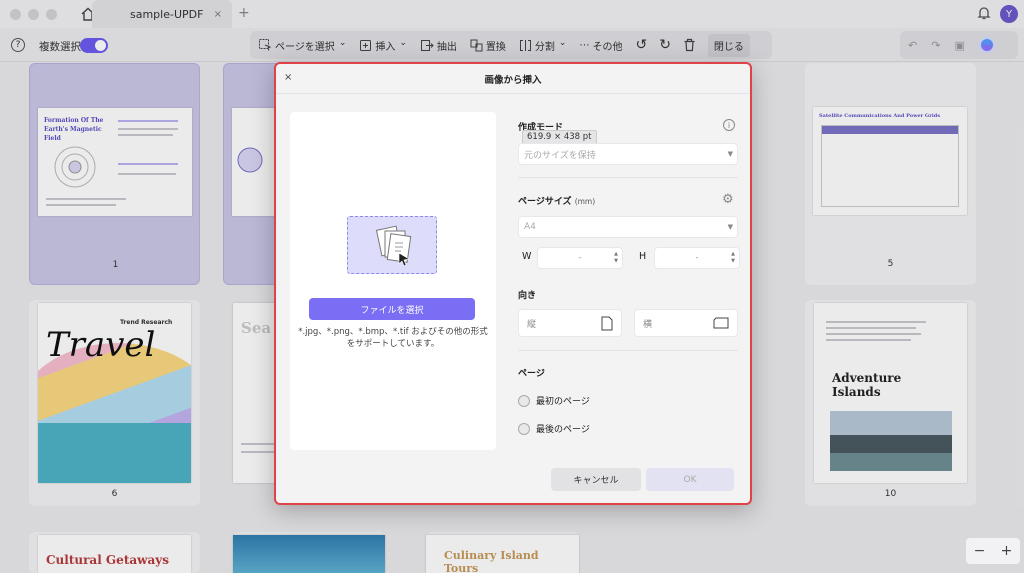 This screenshot has height=573, width=1024. Describe the element at coordinates (993, 551) in the screenshot. I see `zoom-control: − +` at that location.